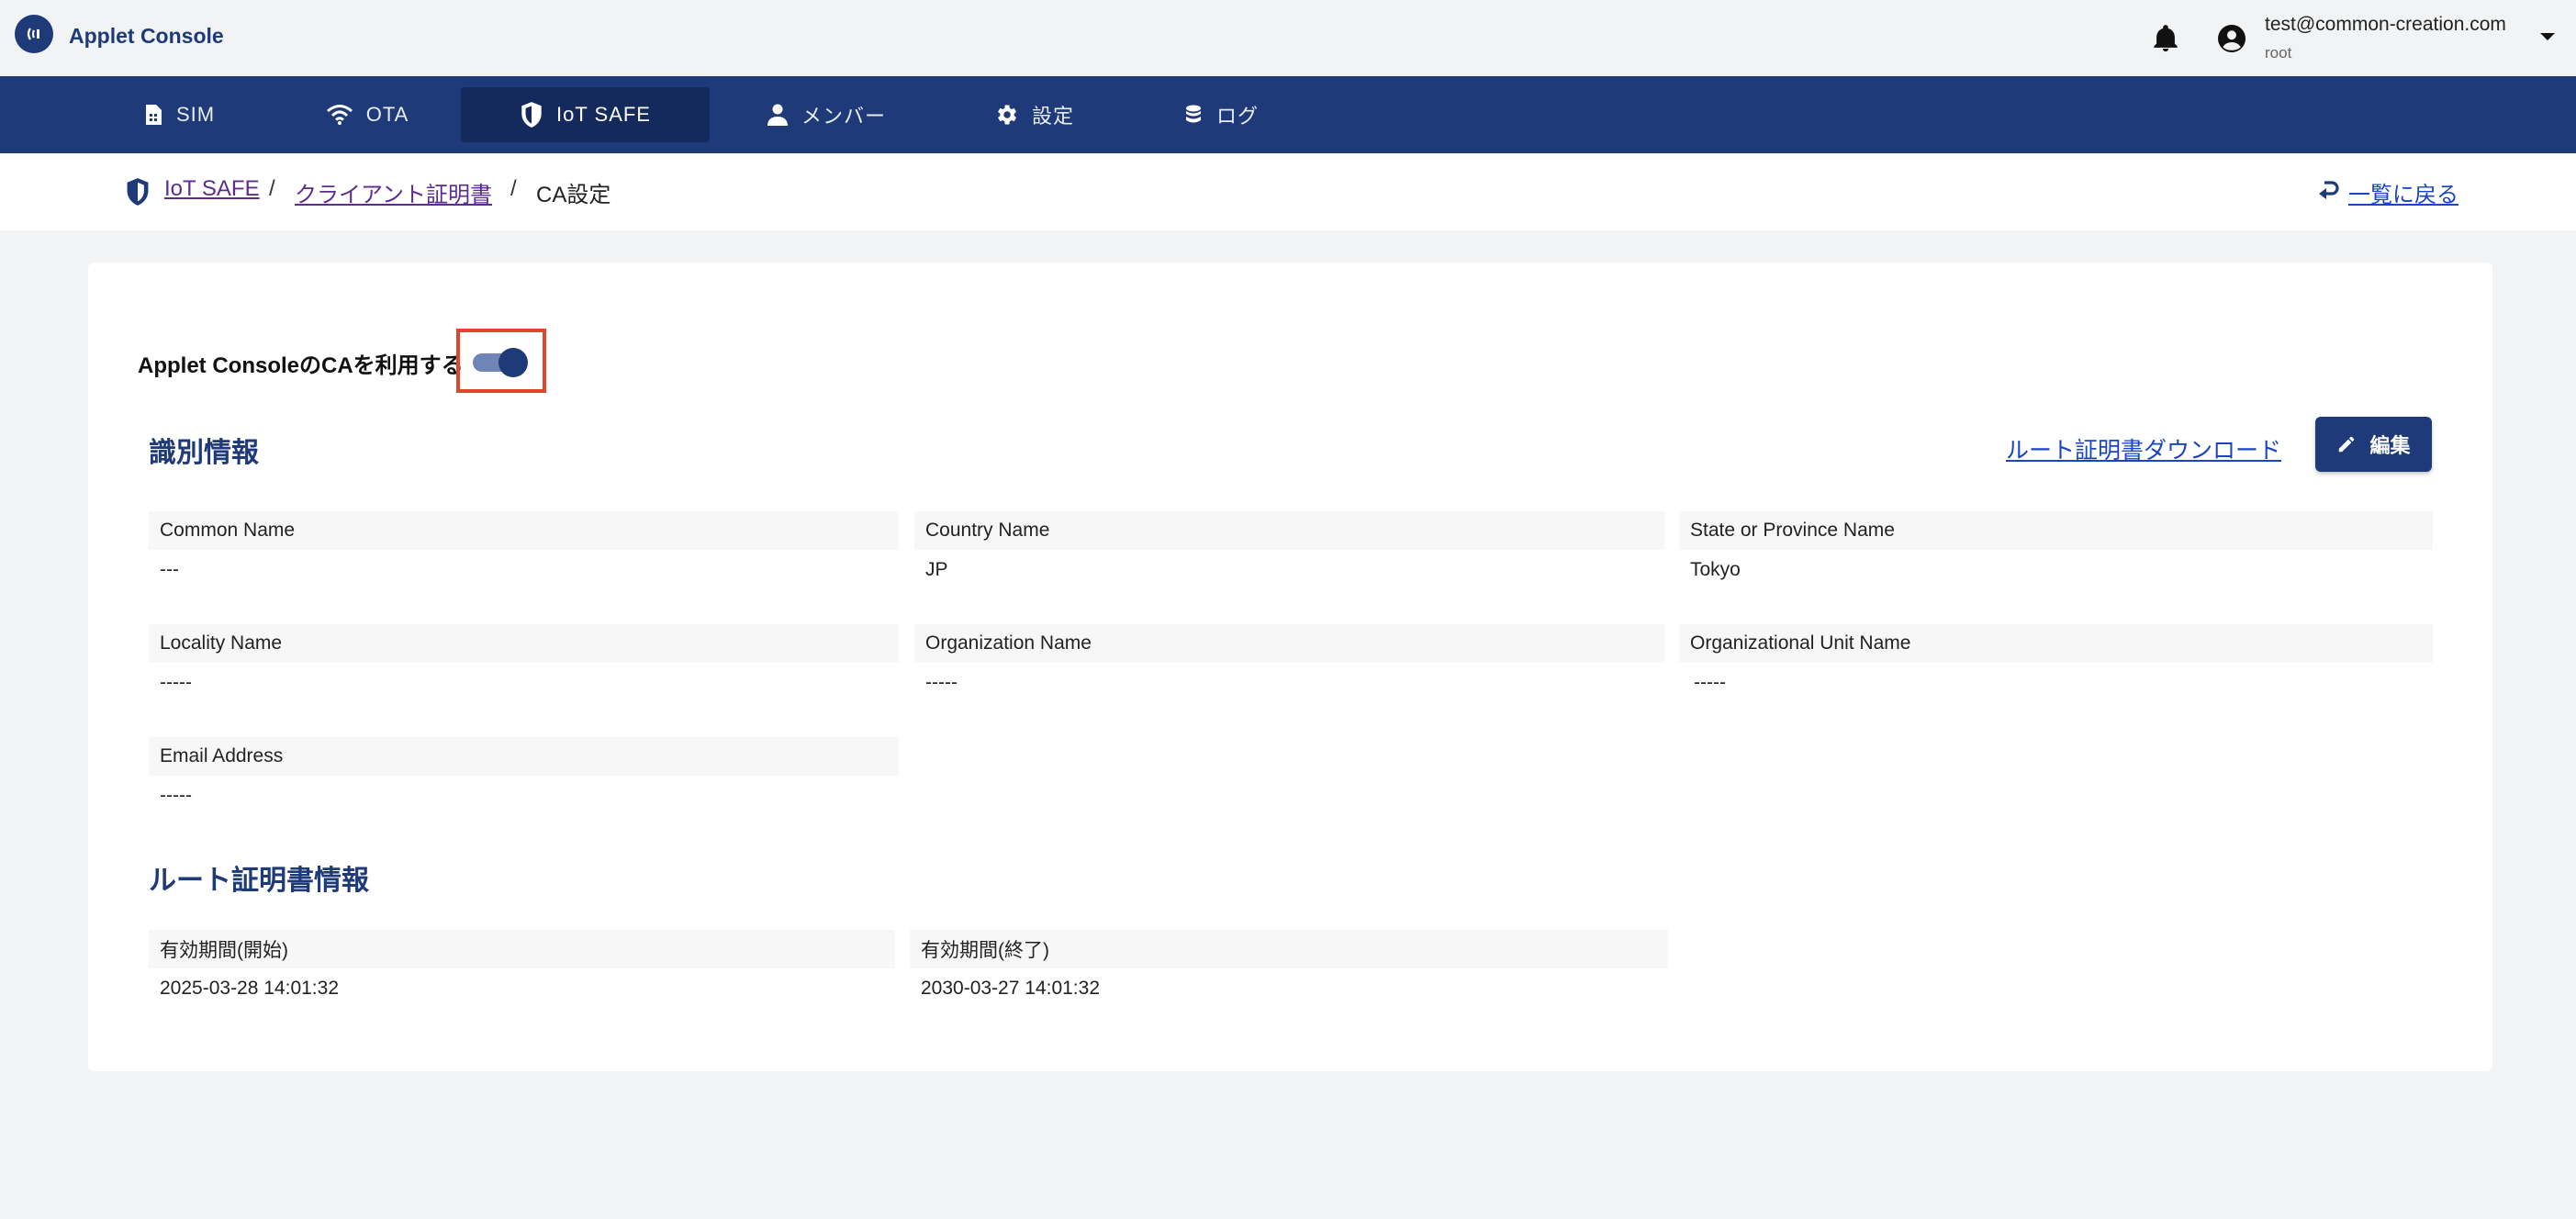 This screenshot has width=2576, height=1219. What do you see at coordinates (339, 115) in the screenshot?
I see `wifi-icon` at bounding box center [339, 115].